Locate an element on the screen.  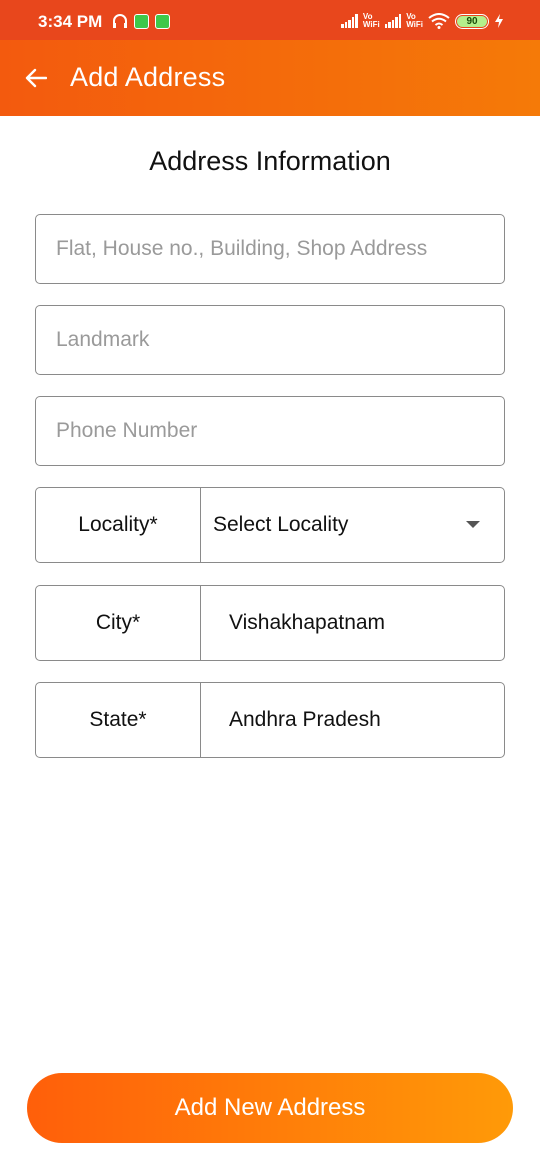
status-bar: 3:34 PM Vo WiFi Vo WiFi 90 is located at coordinates (270, 20).